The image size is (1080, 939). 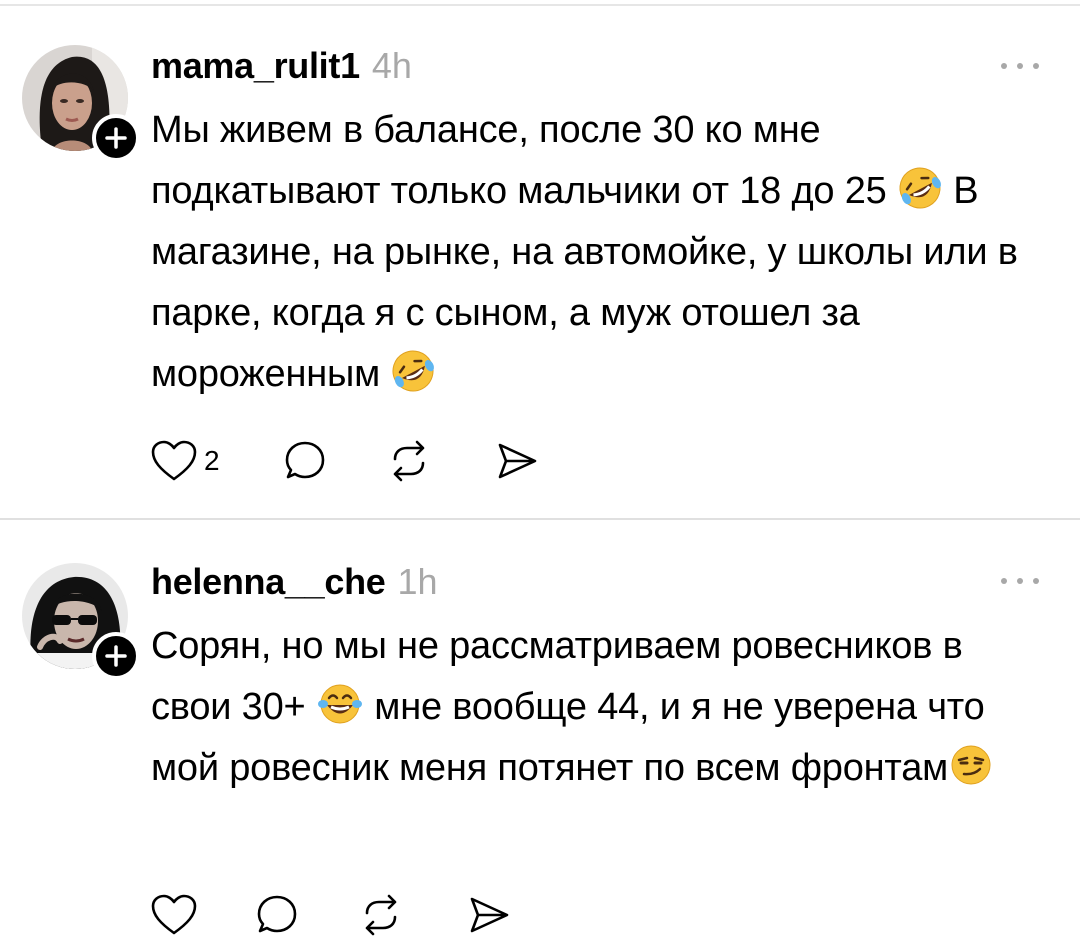 I want to click on username: helenna__che, so click(x=268, y=582).